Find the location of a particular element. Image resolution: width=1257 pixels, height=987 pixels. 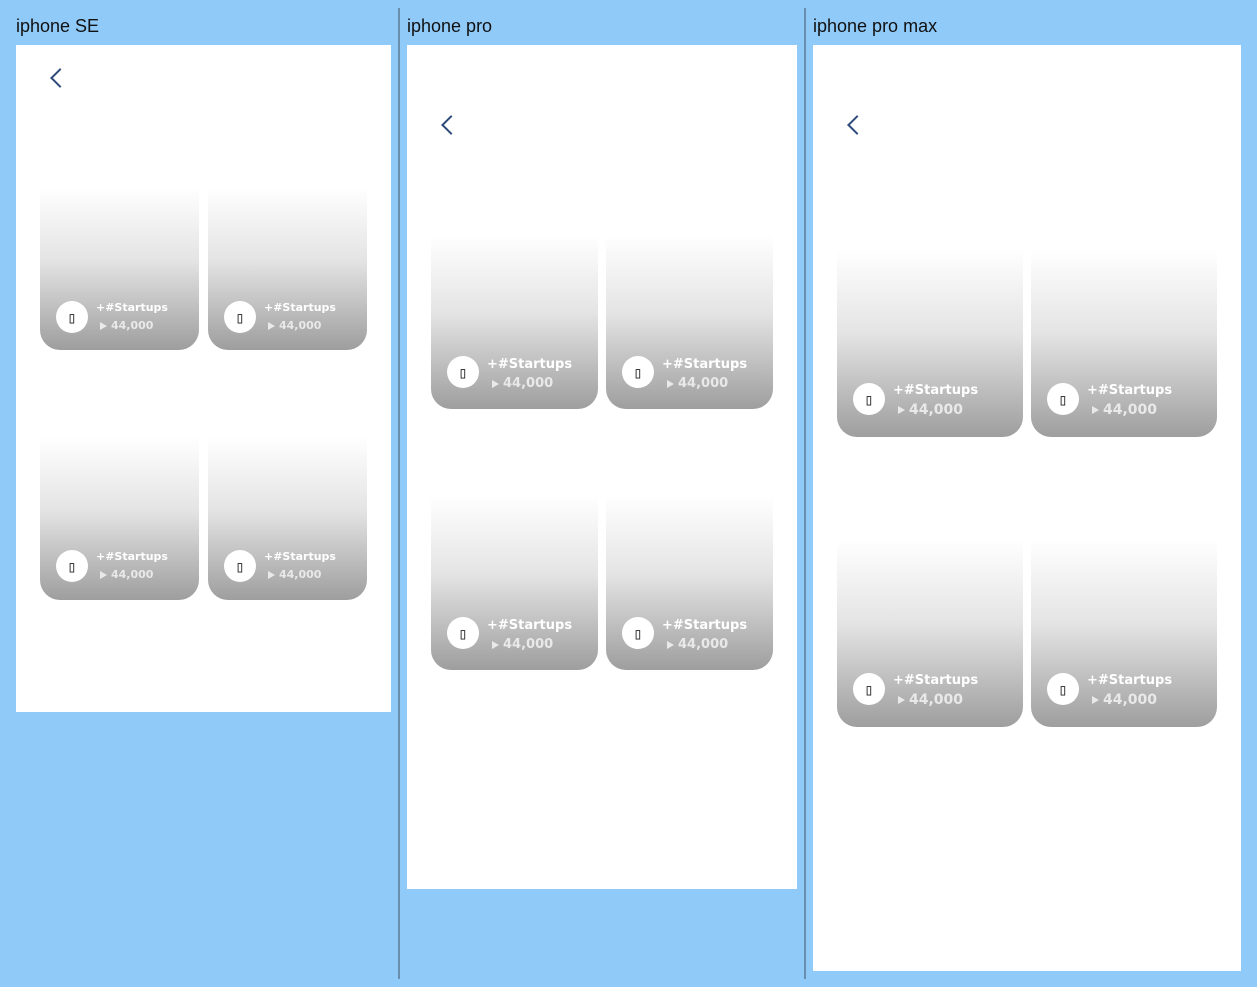

device-label: iphone SE is located at coordinates (58, 26).